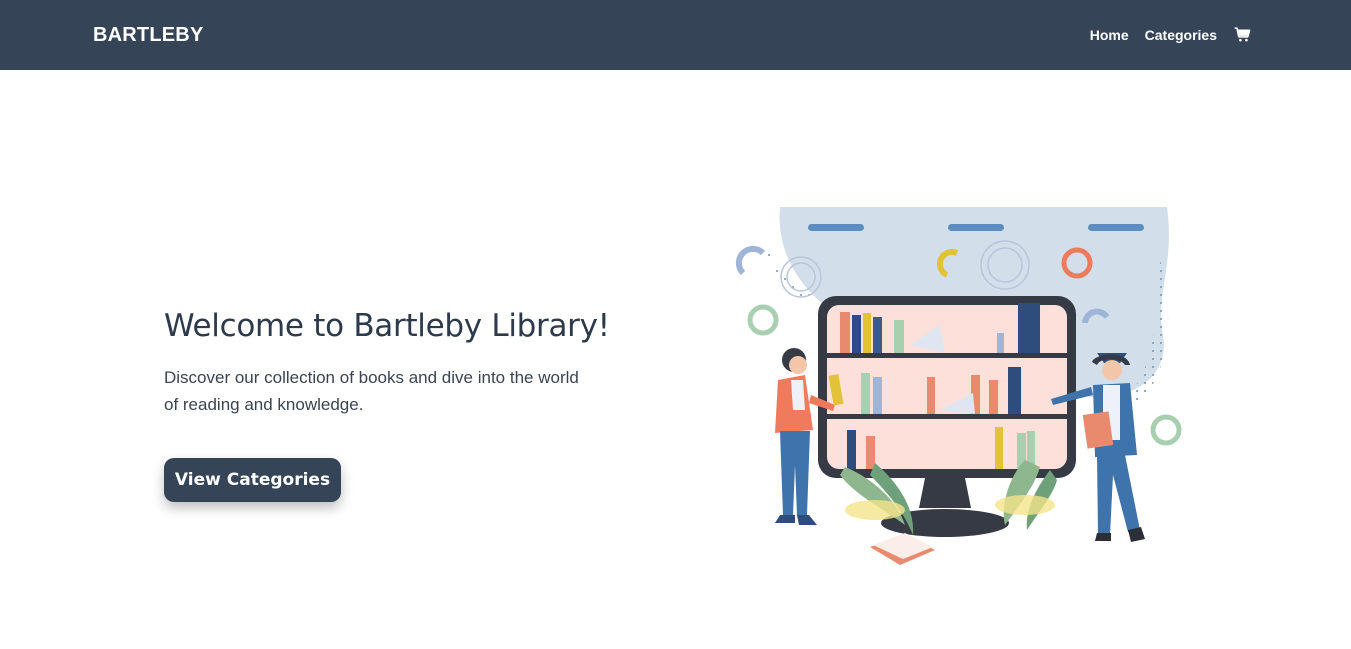  I want to click on top-navbar: BARTLEBY Home Categories, so click(675, 35).